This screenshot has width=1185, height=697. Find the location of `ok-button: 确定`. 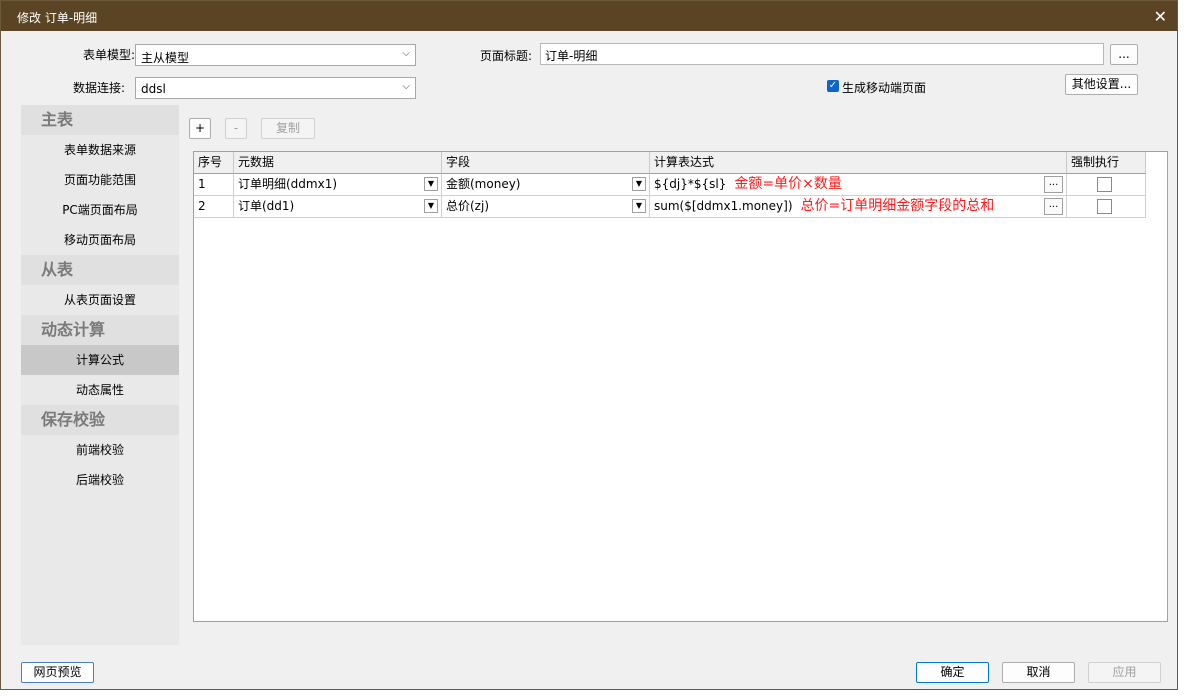

ok-button: 确定 is located at coordinates (952, 672).